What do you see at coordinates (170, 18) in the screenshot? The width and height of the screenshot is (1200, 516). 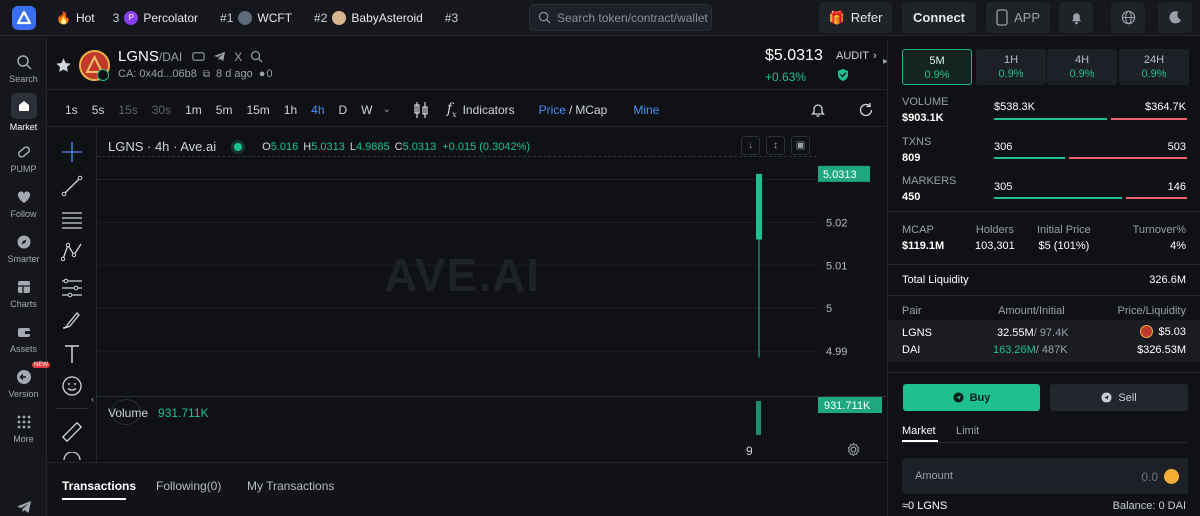 I see `trend-item-percolator: Percolator` at bounding box center [170, 18].